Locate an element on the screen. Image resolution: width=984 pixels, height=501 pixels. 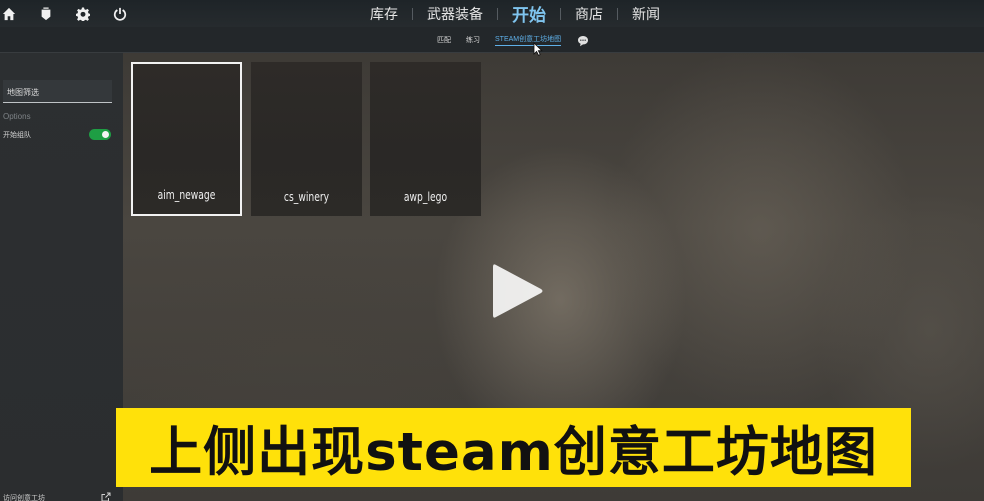
toggle-knob is located at coordinates (105, 134).